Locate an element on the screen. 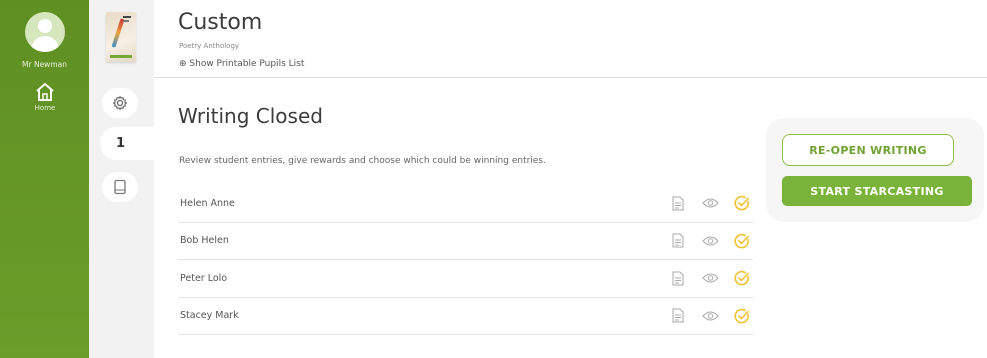 The image size is (987, 358). home-label: Home is located at coordinates (45, 108).